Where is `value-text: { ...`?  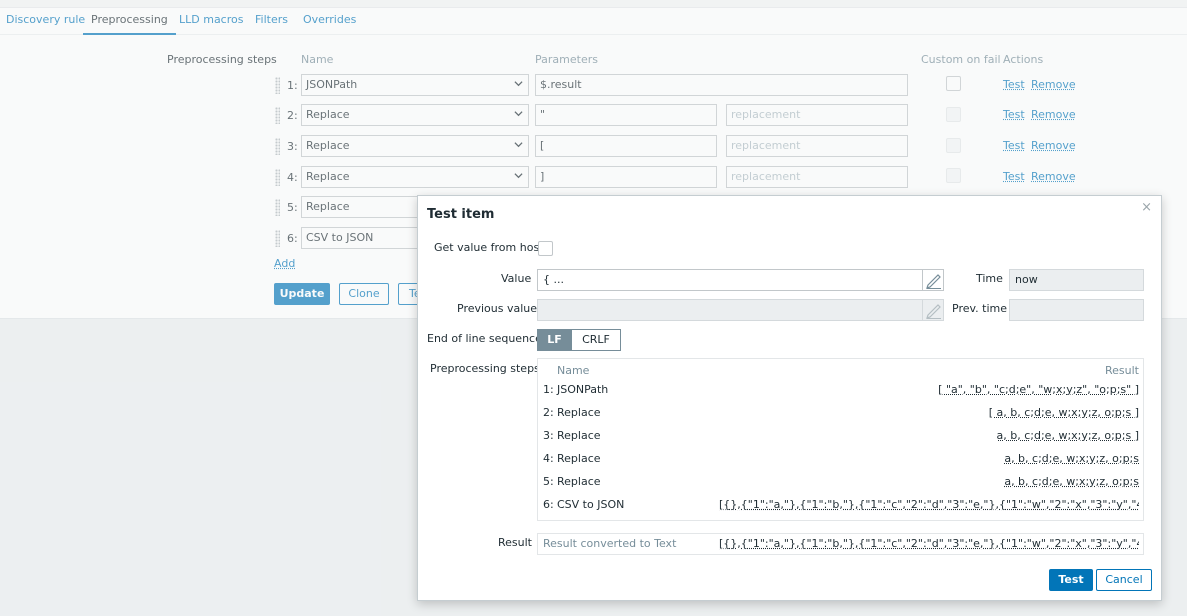 value-text: { ... is located at coordinates (553, 279).